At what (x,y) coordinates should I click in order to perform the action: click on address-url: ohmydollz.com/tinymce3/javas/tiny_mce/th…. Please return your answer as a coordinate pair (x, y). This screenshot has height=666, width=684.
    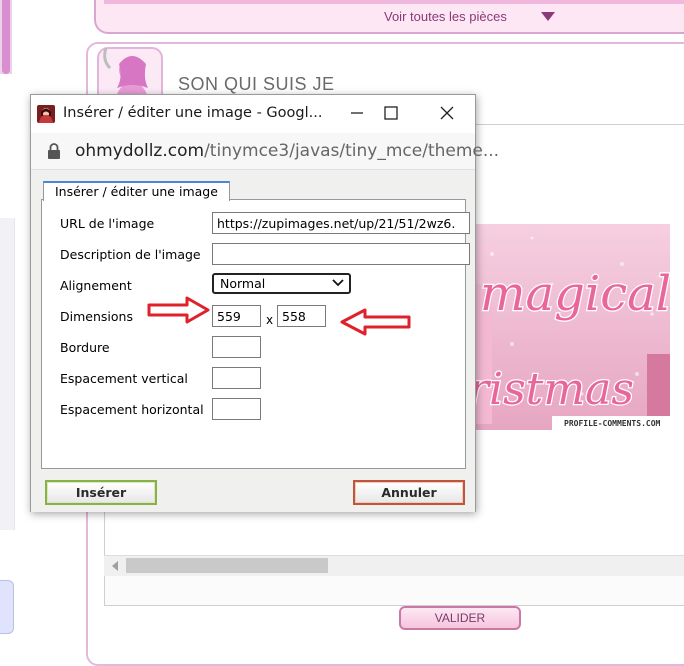
    Looking at the image, I should click on (287, 151).